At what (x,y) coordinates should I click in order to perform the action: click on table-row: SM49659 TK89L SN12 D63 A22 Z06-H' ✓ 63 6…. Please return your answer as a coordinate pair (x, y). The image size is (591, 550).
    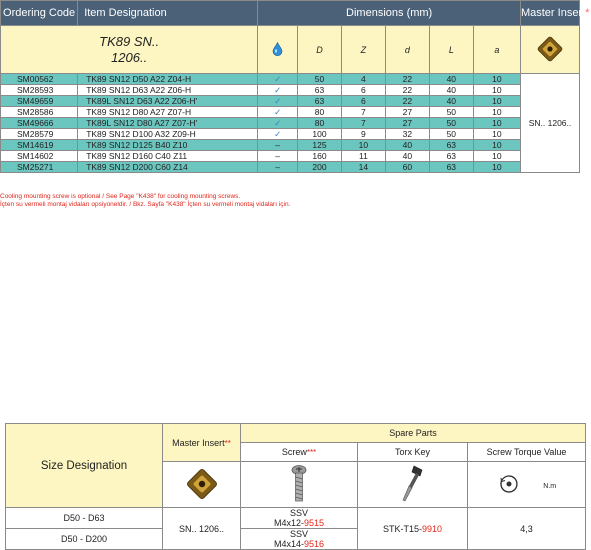
    Looking at the image, I should click on (290, 101).